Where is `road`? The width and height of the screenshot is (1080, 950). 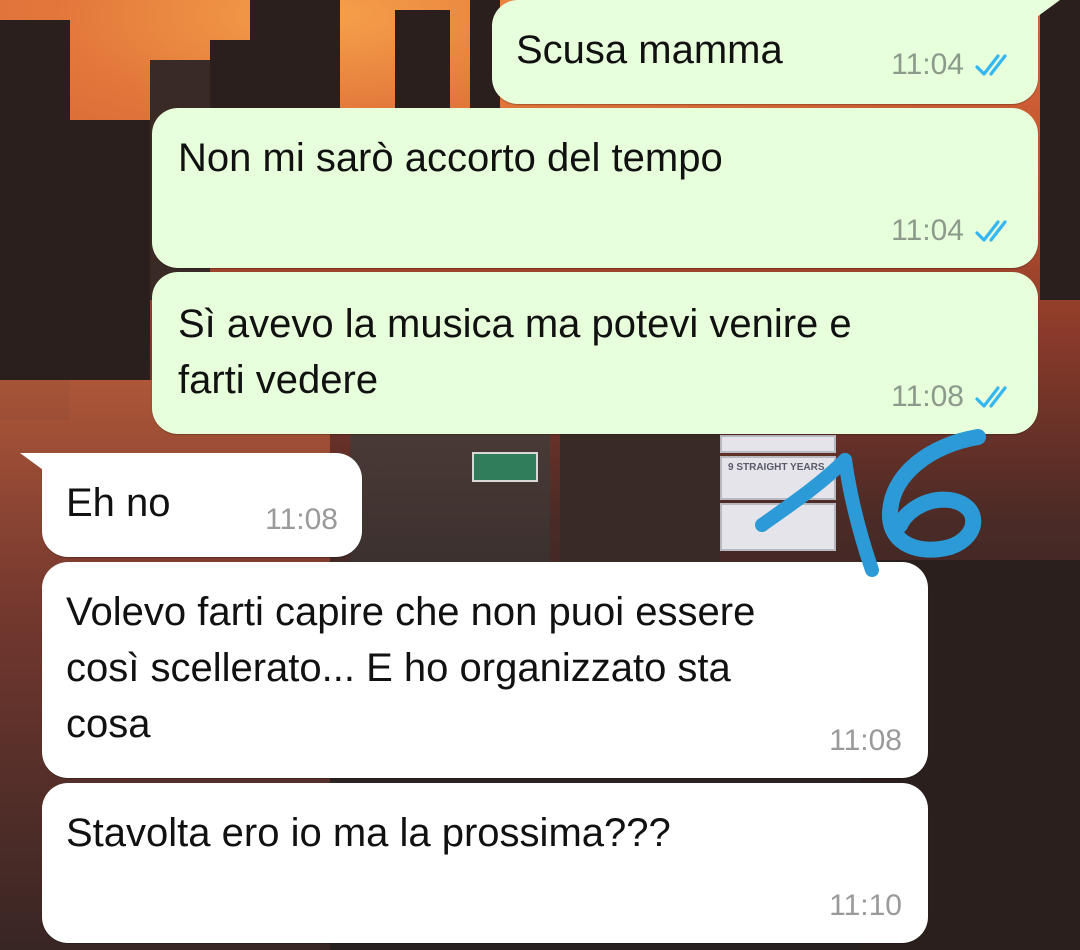 road is located at coordinates (450, 500).